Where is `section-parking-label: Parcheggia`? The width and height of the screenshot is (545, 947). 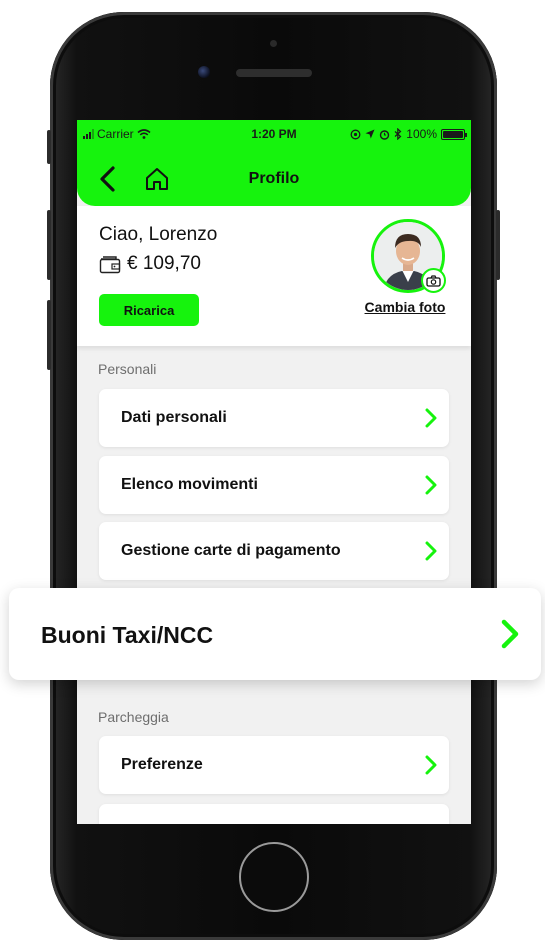 section-parking-label: Parcheggia is located at coordinates (133, 717).